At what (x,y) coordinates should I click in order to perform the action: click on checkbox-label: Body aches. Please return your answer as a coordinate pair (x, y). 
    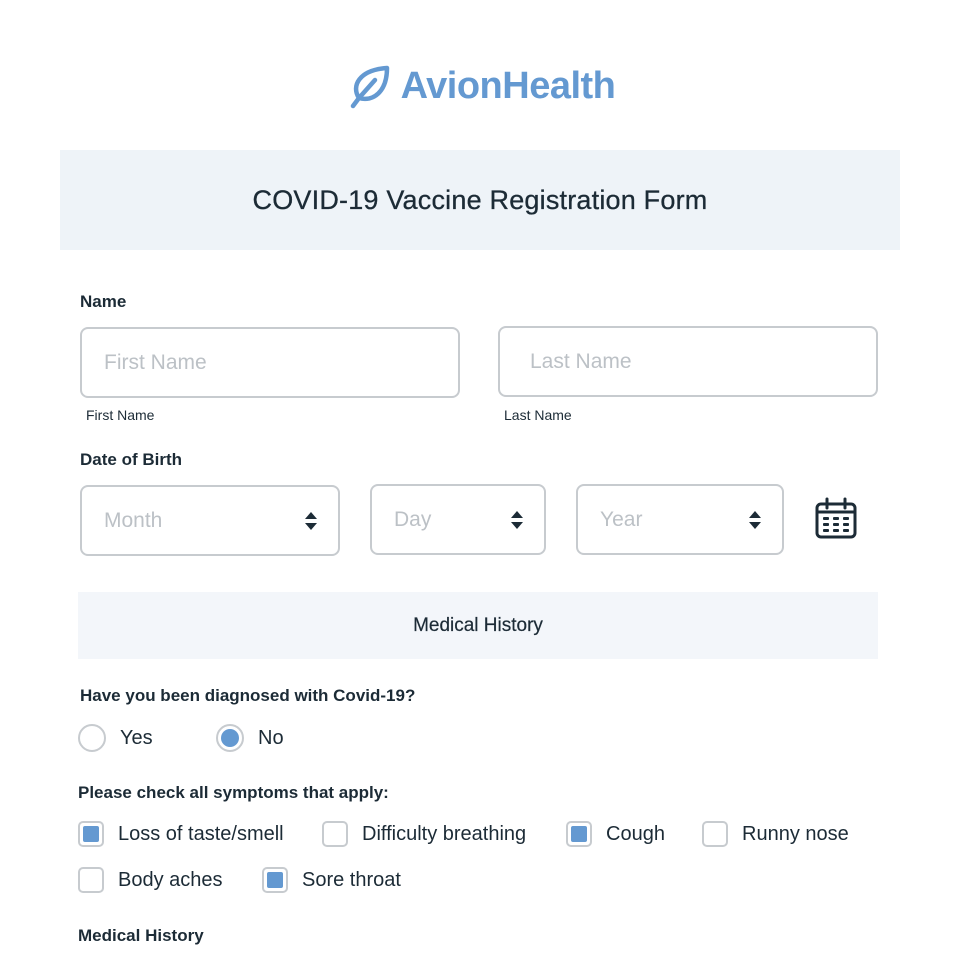
    Looking at the image, I should click on (170, 879).